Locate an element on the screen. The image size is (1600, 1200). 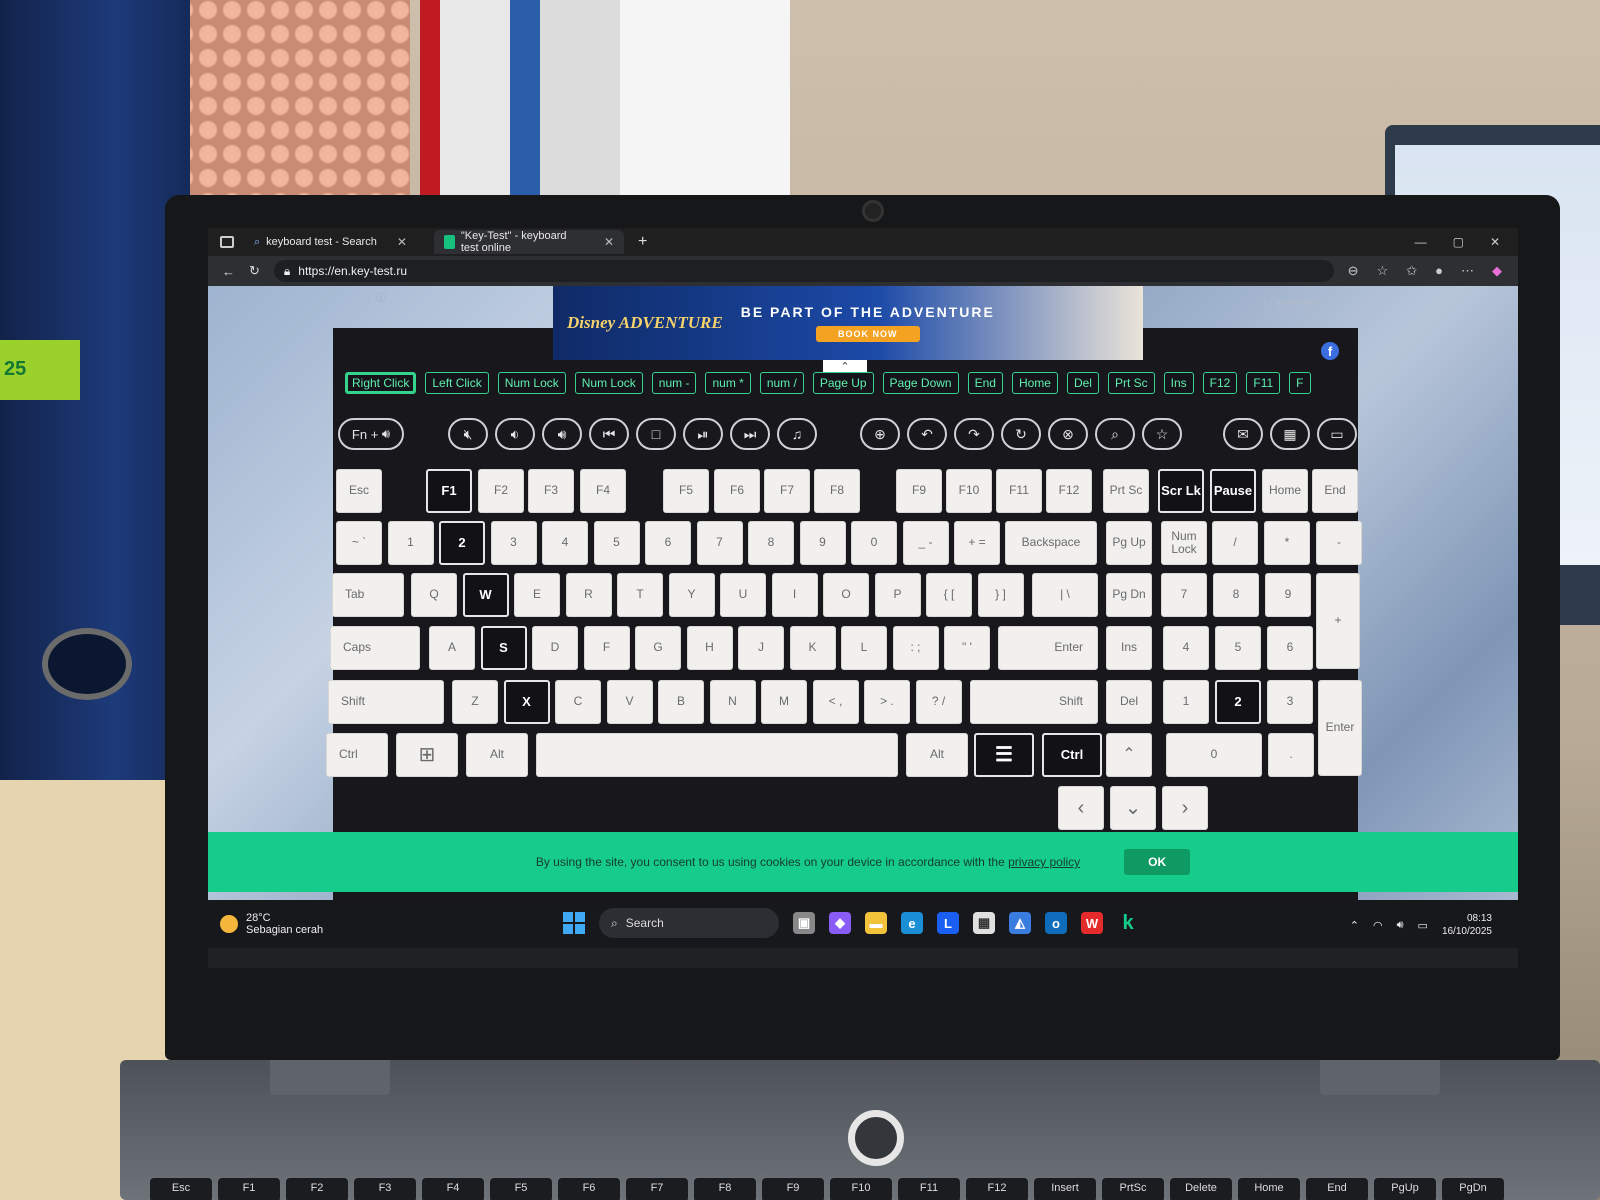
key-f10: F10 is located at coordinates (969, 491).